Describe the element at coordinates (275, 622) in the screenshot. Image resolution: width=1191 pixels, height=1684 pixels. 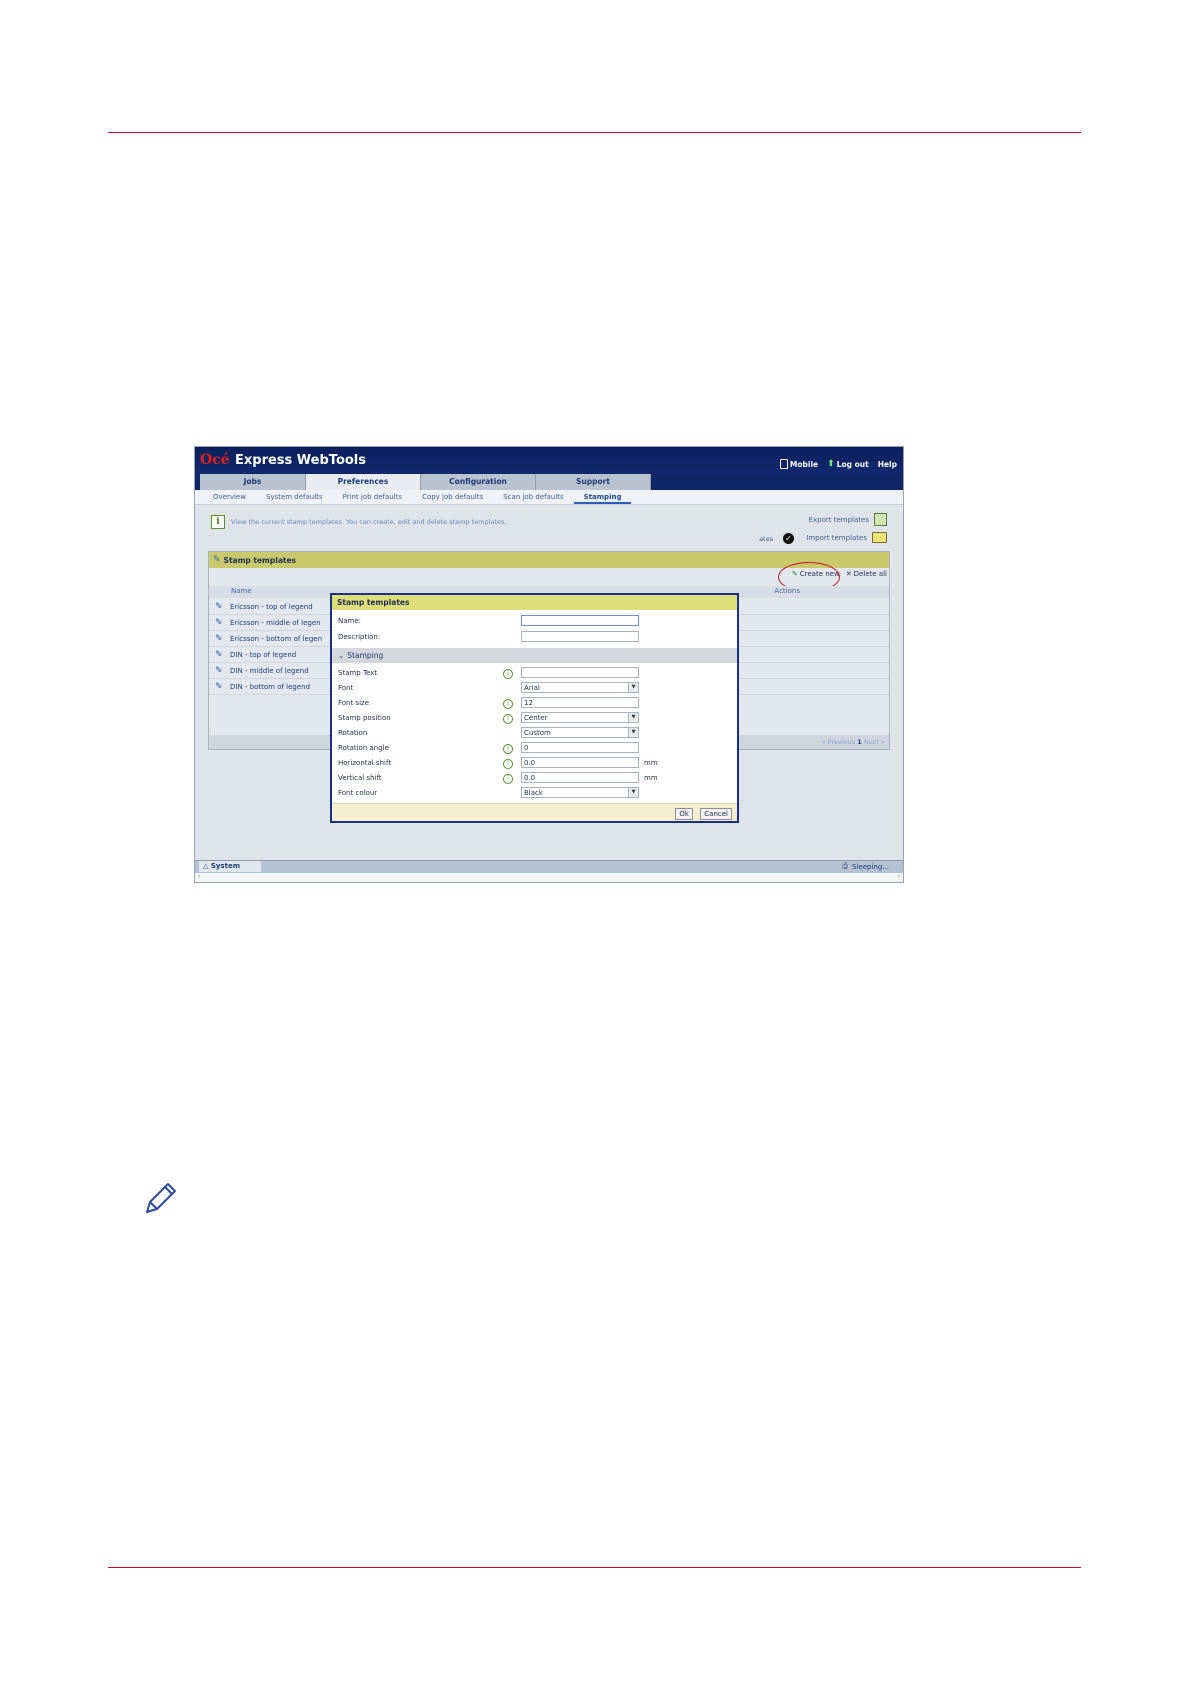
I see `row-label: Ericsson - middle of legen` at that location.